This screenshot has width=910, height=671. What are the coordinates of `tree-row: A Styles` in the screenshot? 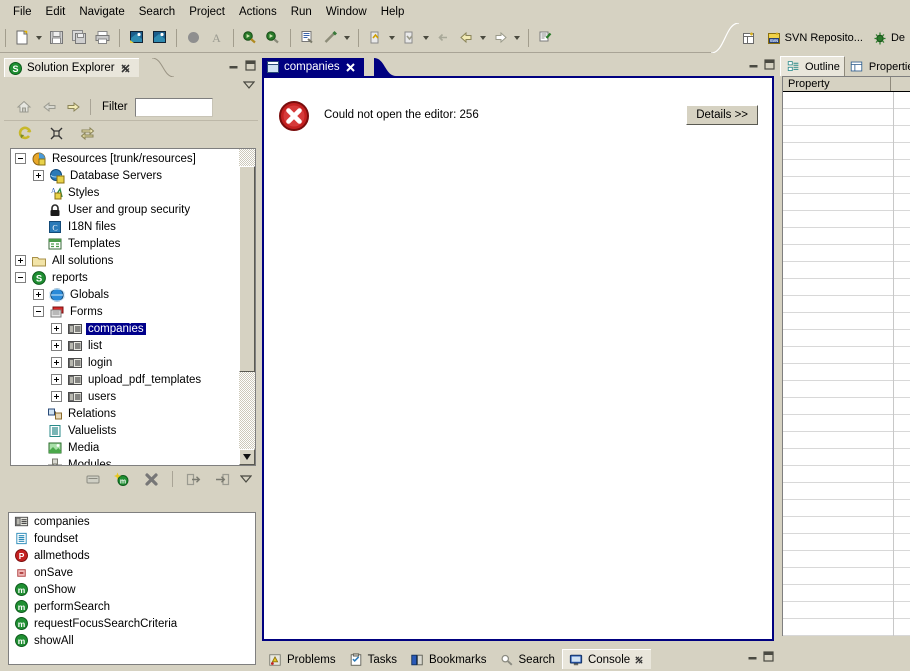 It's located at (125, 192).